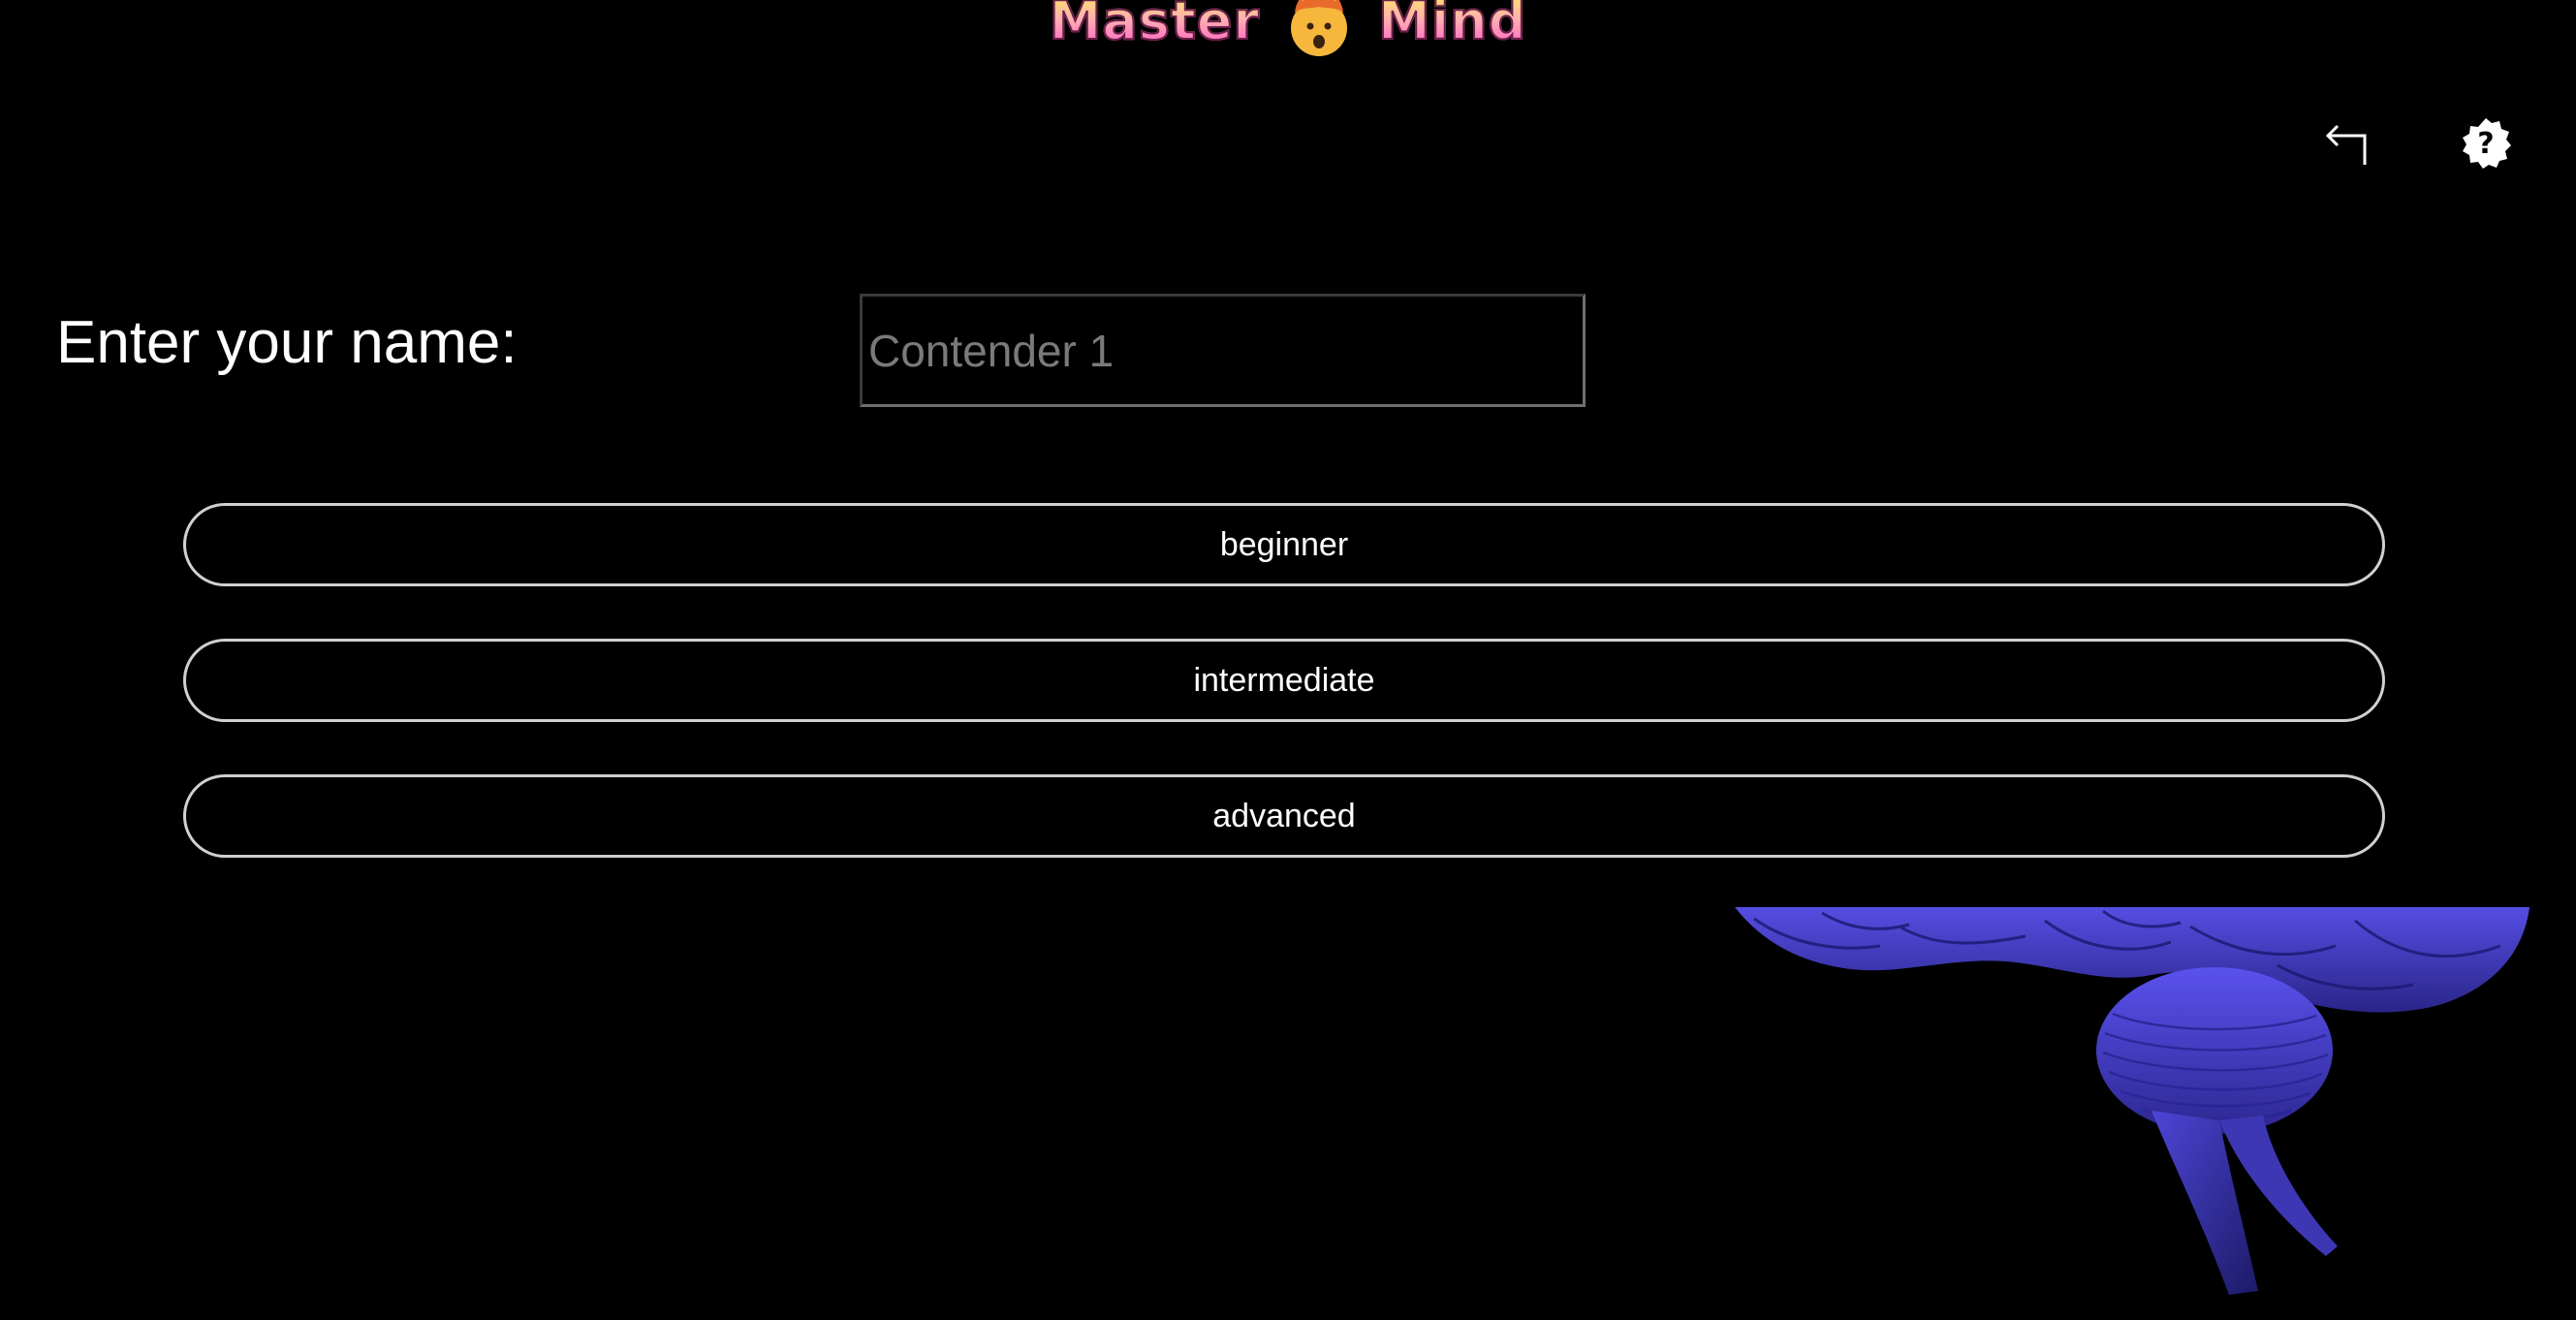 The height and width of the screenshot is (1320, 2576). I want to click on intermediate-button: intermediate, so click(1284, 680).